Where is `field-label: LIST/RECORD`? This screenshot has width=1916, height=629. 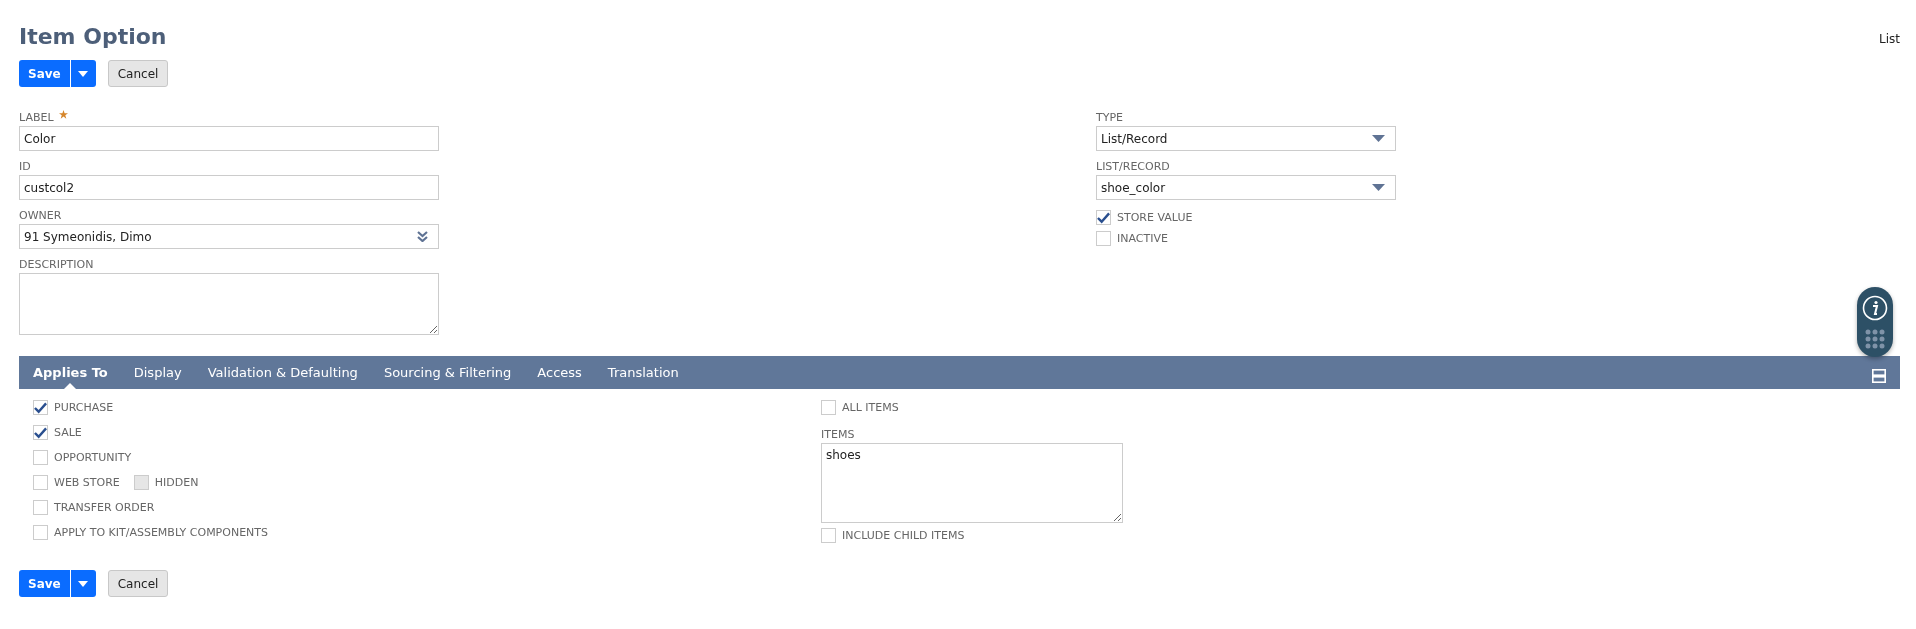
field-label: LIST/RECORD is located at coordinates (1133, 167).